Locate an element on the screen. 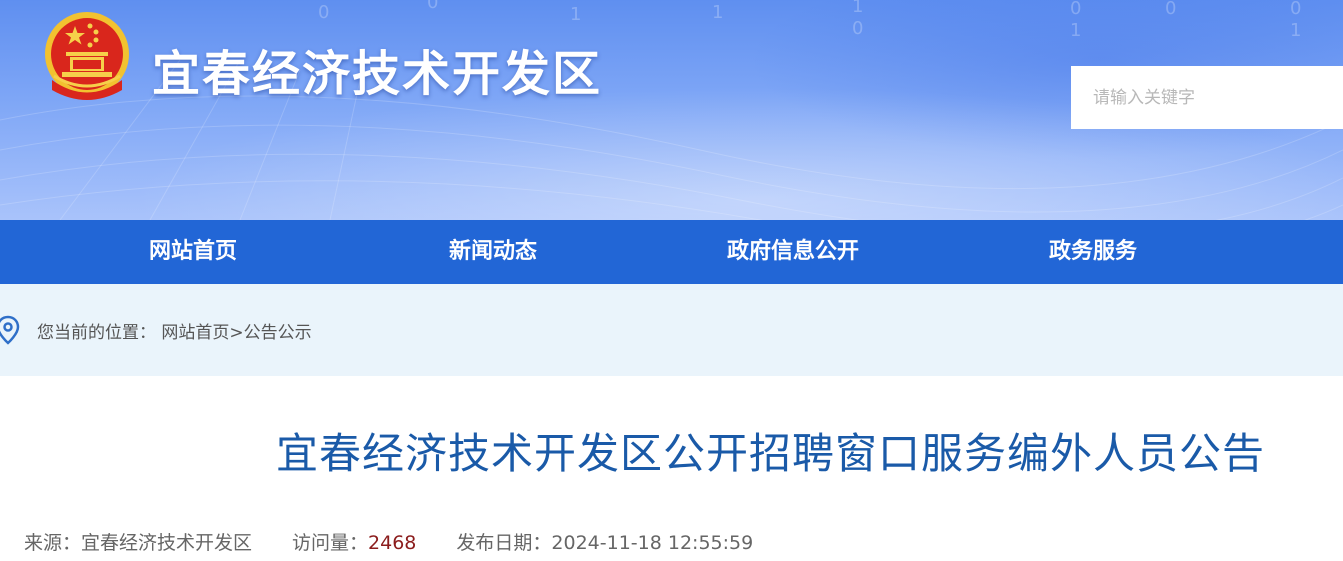  breadcrumb: 您当前的位置： 网站首页>公告公示 is located at coordinates (174, 330).